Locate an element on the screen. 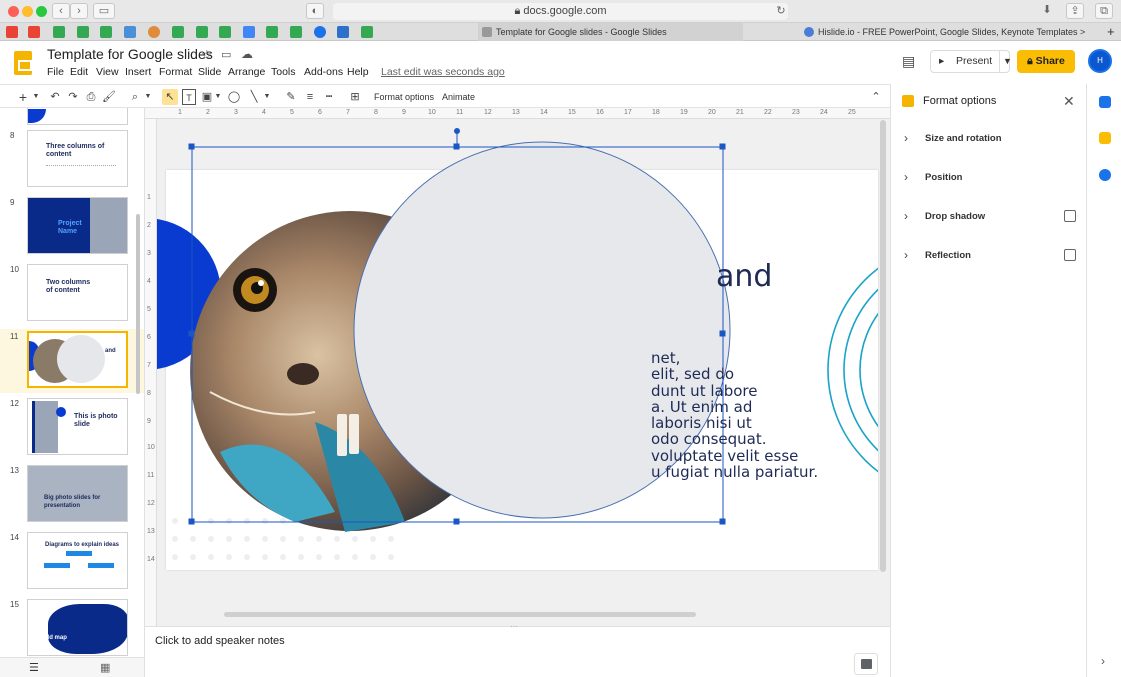  privacy-shield-icon: ◐ is located at coordinates (315, 11).